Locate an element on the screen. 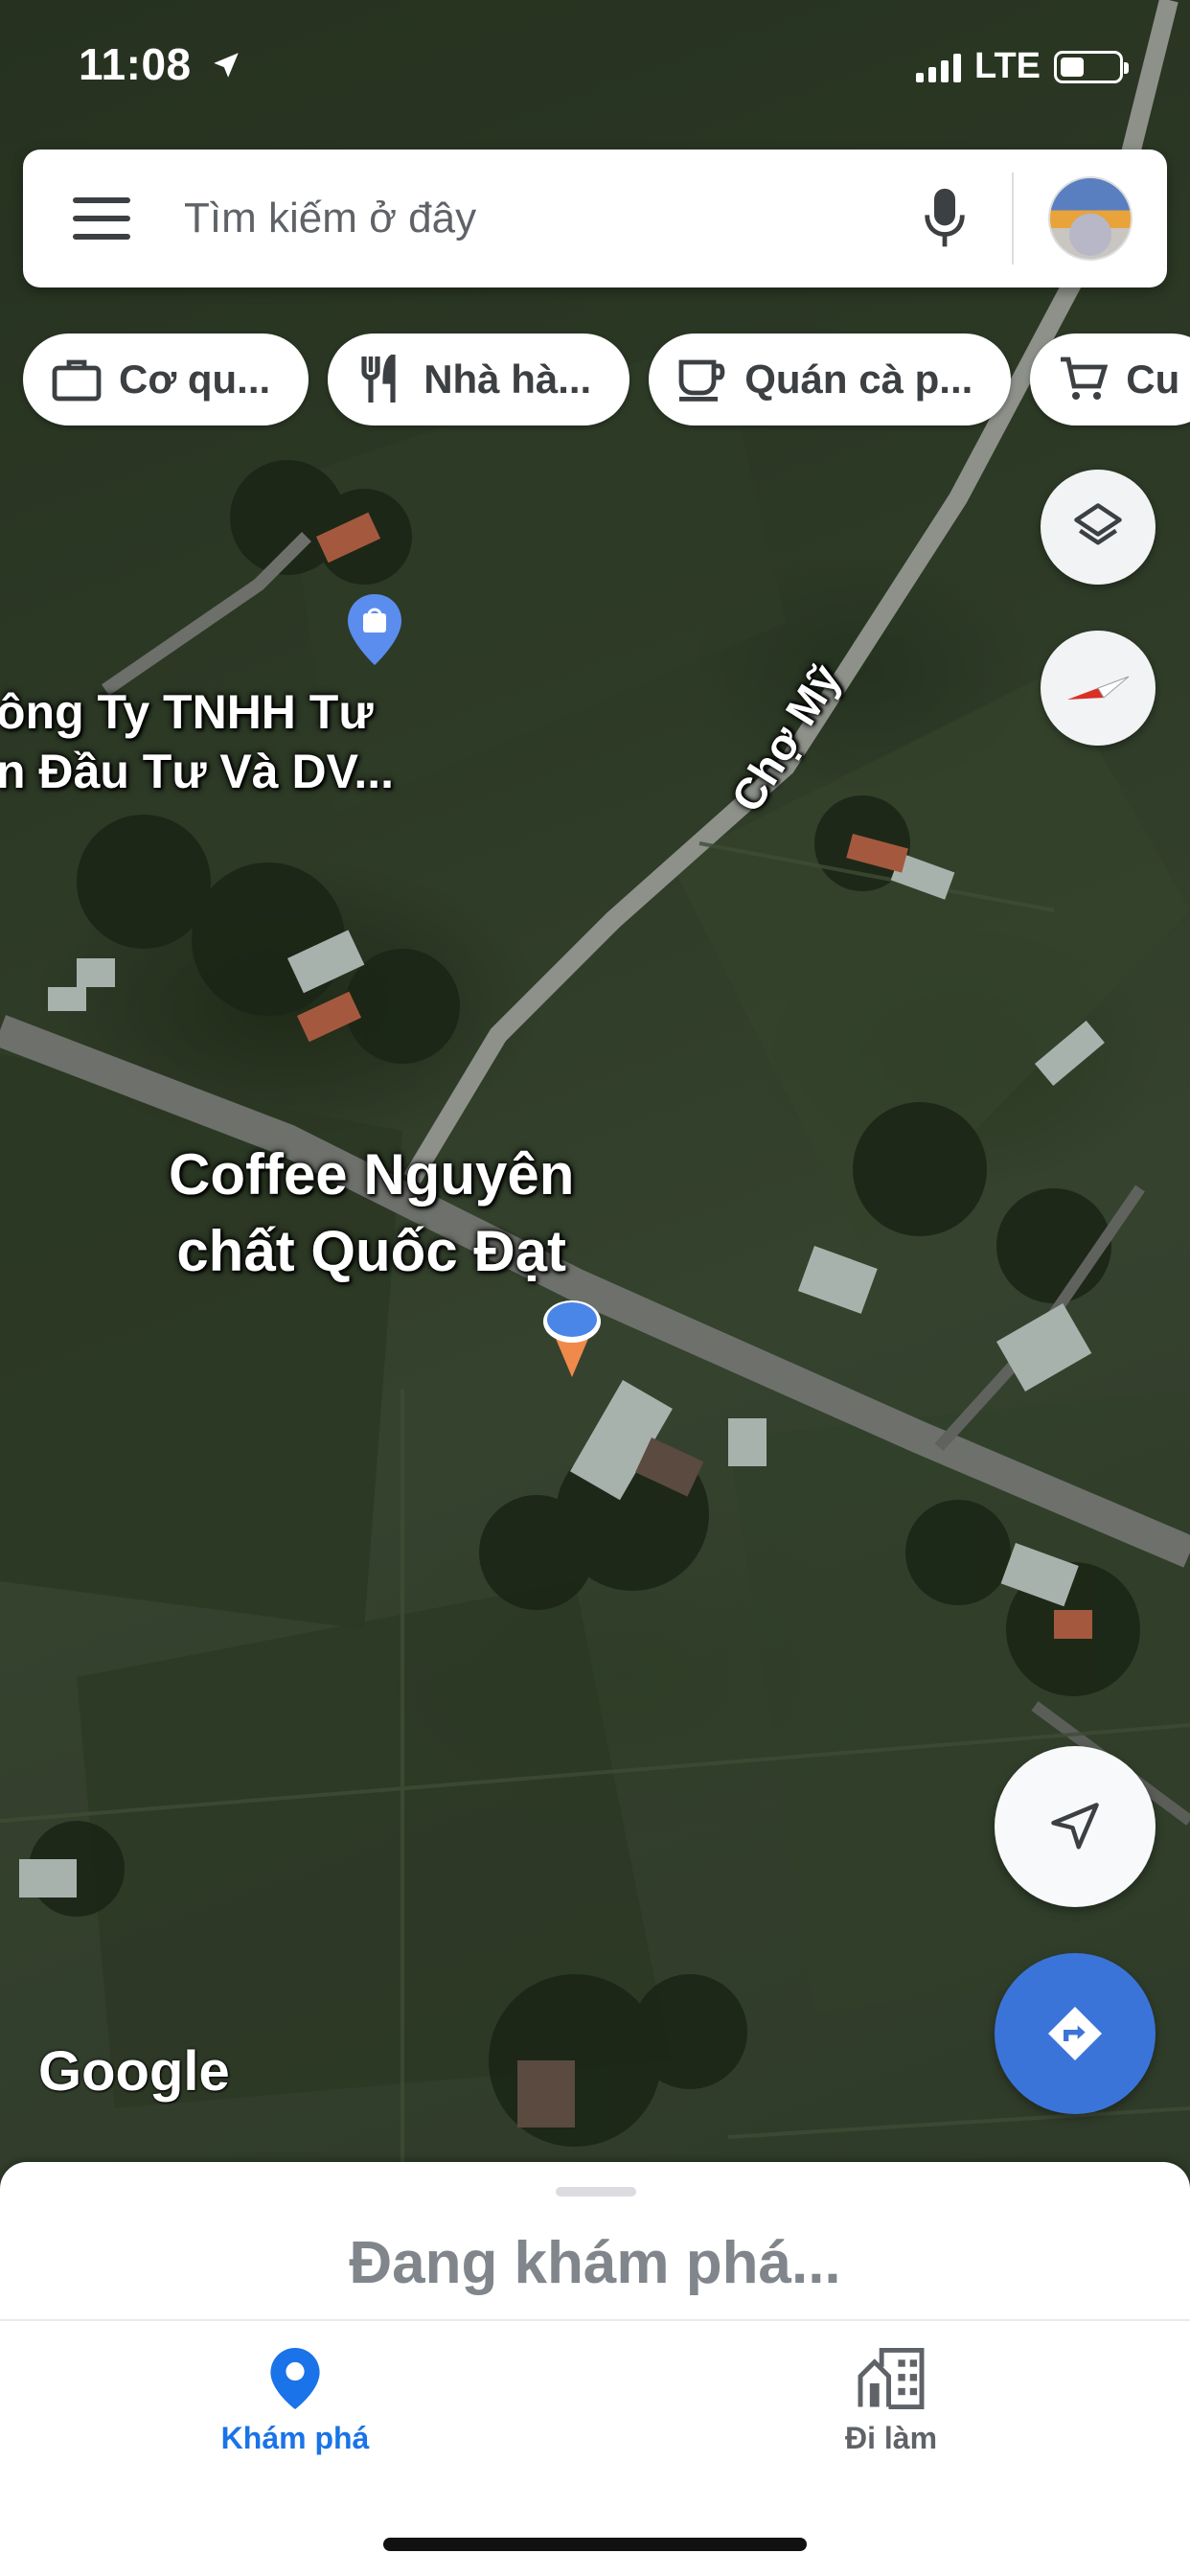  tab-commute-label: Đi làm is located at coordinates (891, 2438).